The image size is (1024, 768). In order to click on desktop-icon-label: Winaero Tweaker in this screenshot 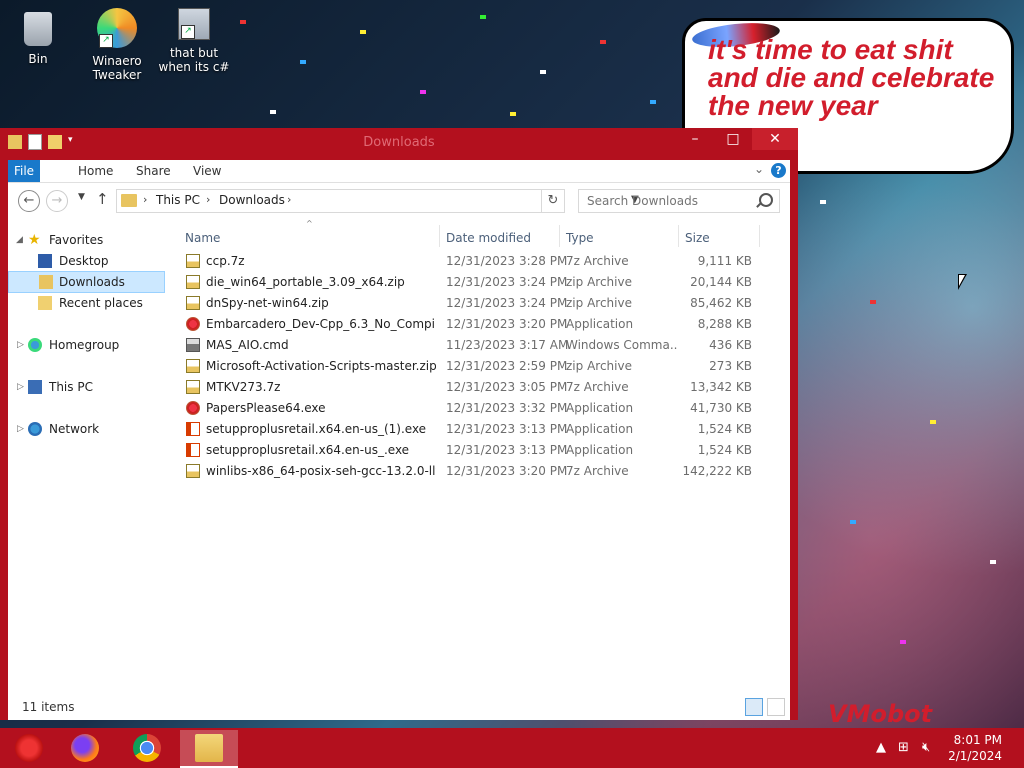, I will do `click(117, 68)`.